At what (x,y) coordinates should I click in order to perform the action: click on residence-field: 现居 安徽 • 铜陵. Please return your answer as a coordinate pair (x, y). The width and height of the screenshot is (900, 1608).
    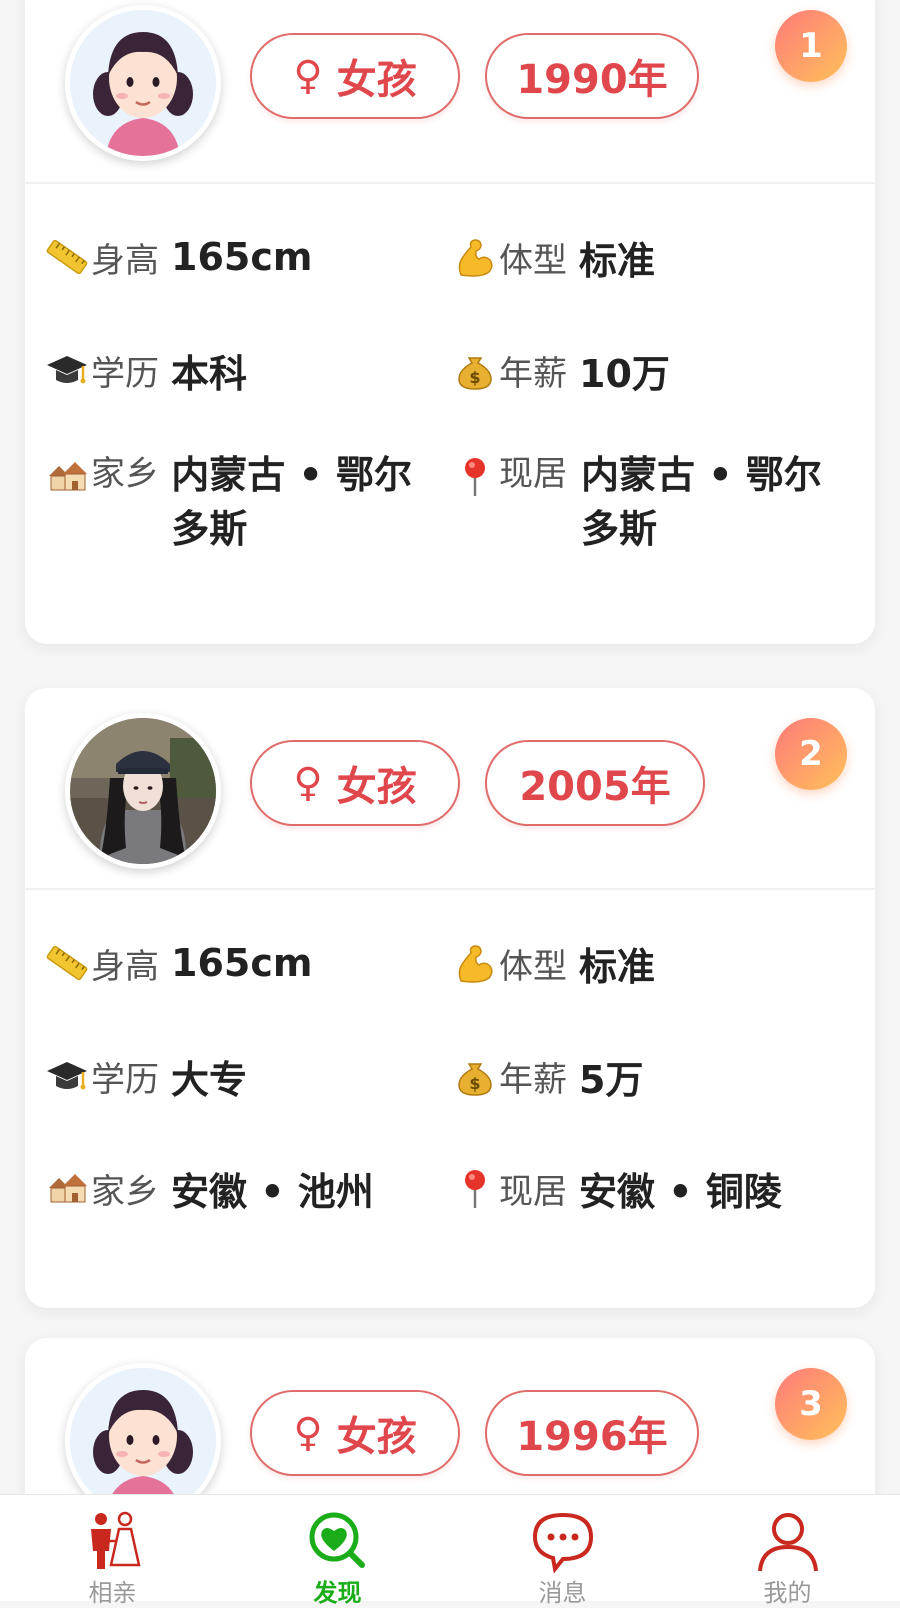
    Looking at the image, I should click on (653, 1188).